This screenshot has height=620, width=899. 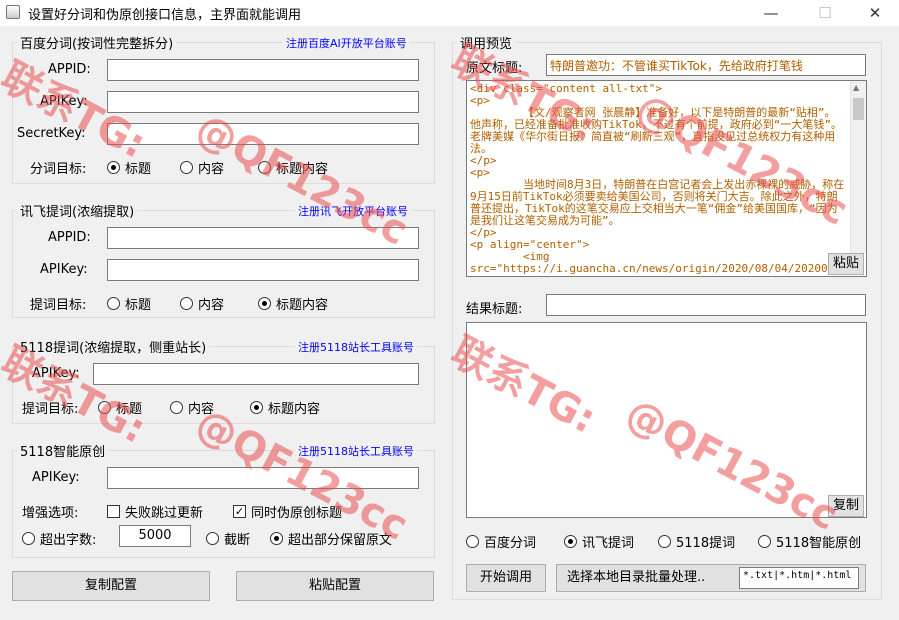 What do you see at coordinates (263, 70) in the screenshot?
I see `baidu-appid-input` at bounding box center [263, 70].